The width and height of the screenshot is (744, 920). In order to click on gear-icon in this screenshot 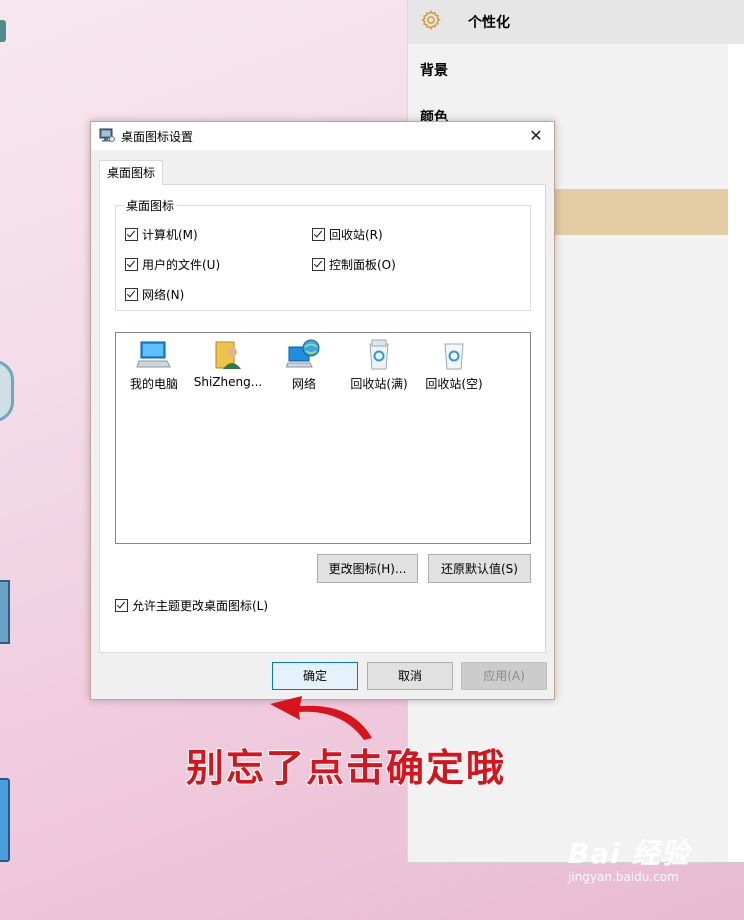, I will do `click(431, 20)`.